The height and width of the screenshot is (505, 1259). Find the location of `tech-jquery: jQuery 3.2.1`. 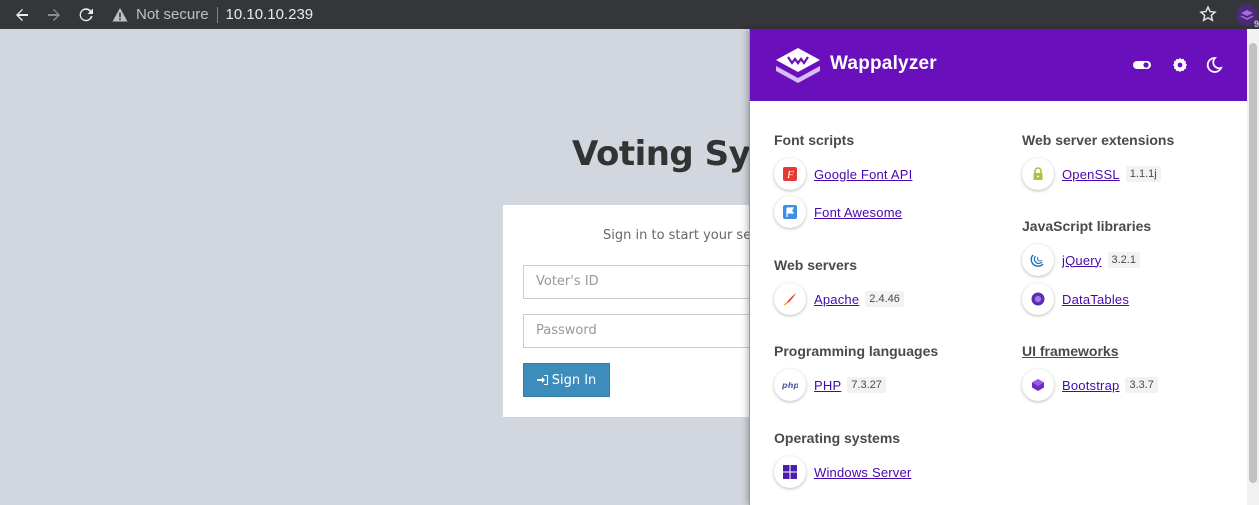

tech-jquery: jQuery 3.2.1 is located at coordinates (1081, 260).